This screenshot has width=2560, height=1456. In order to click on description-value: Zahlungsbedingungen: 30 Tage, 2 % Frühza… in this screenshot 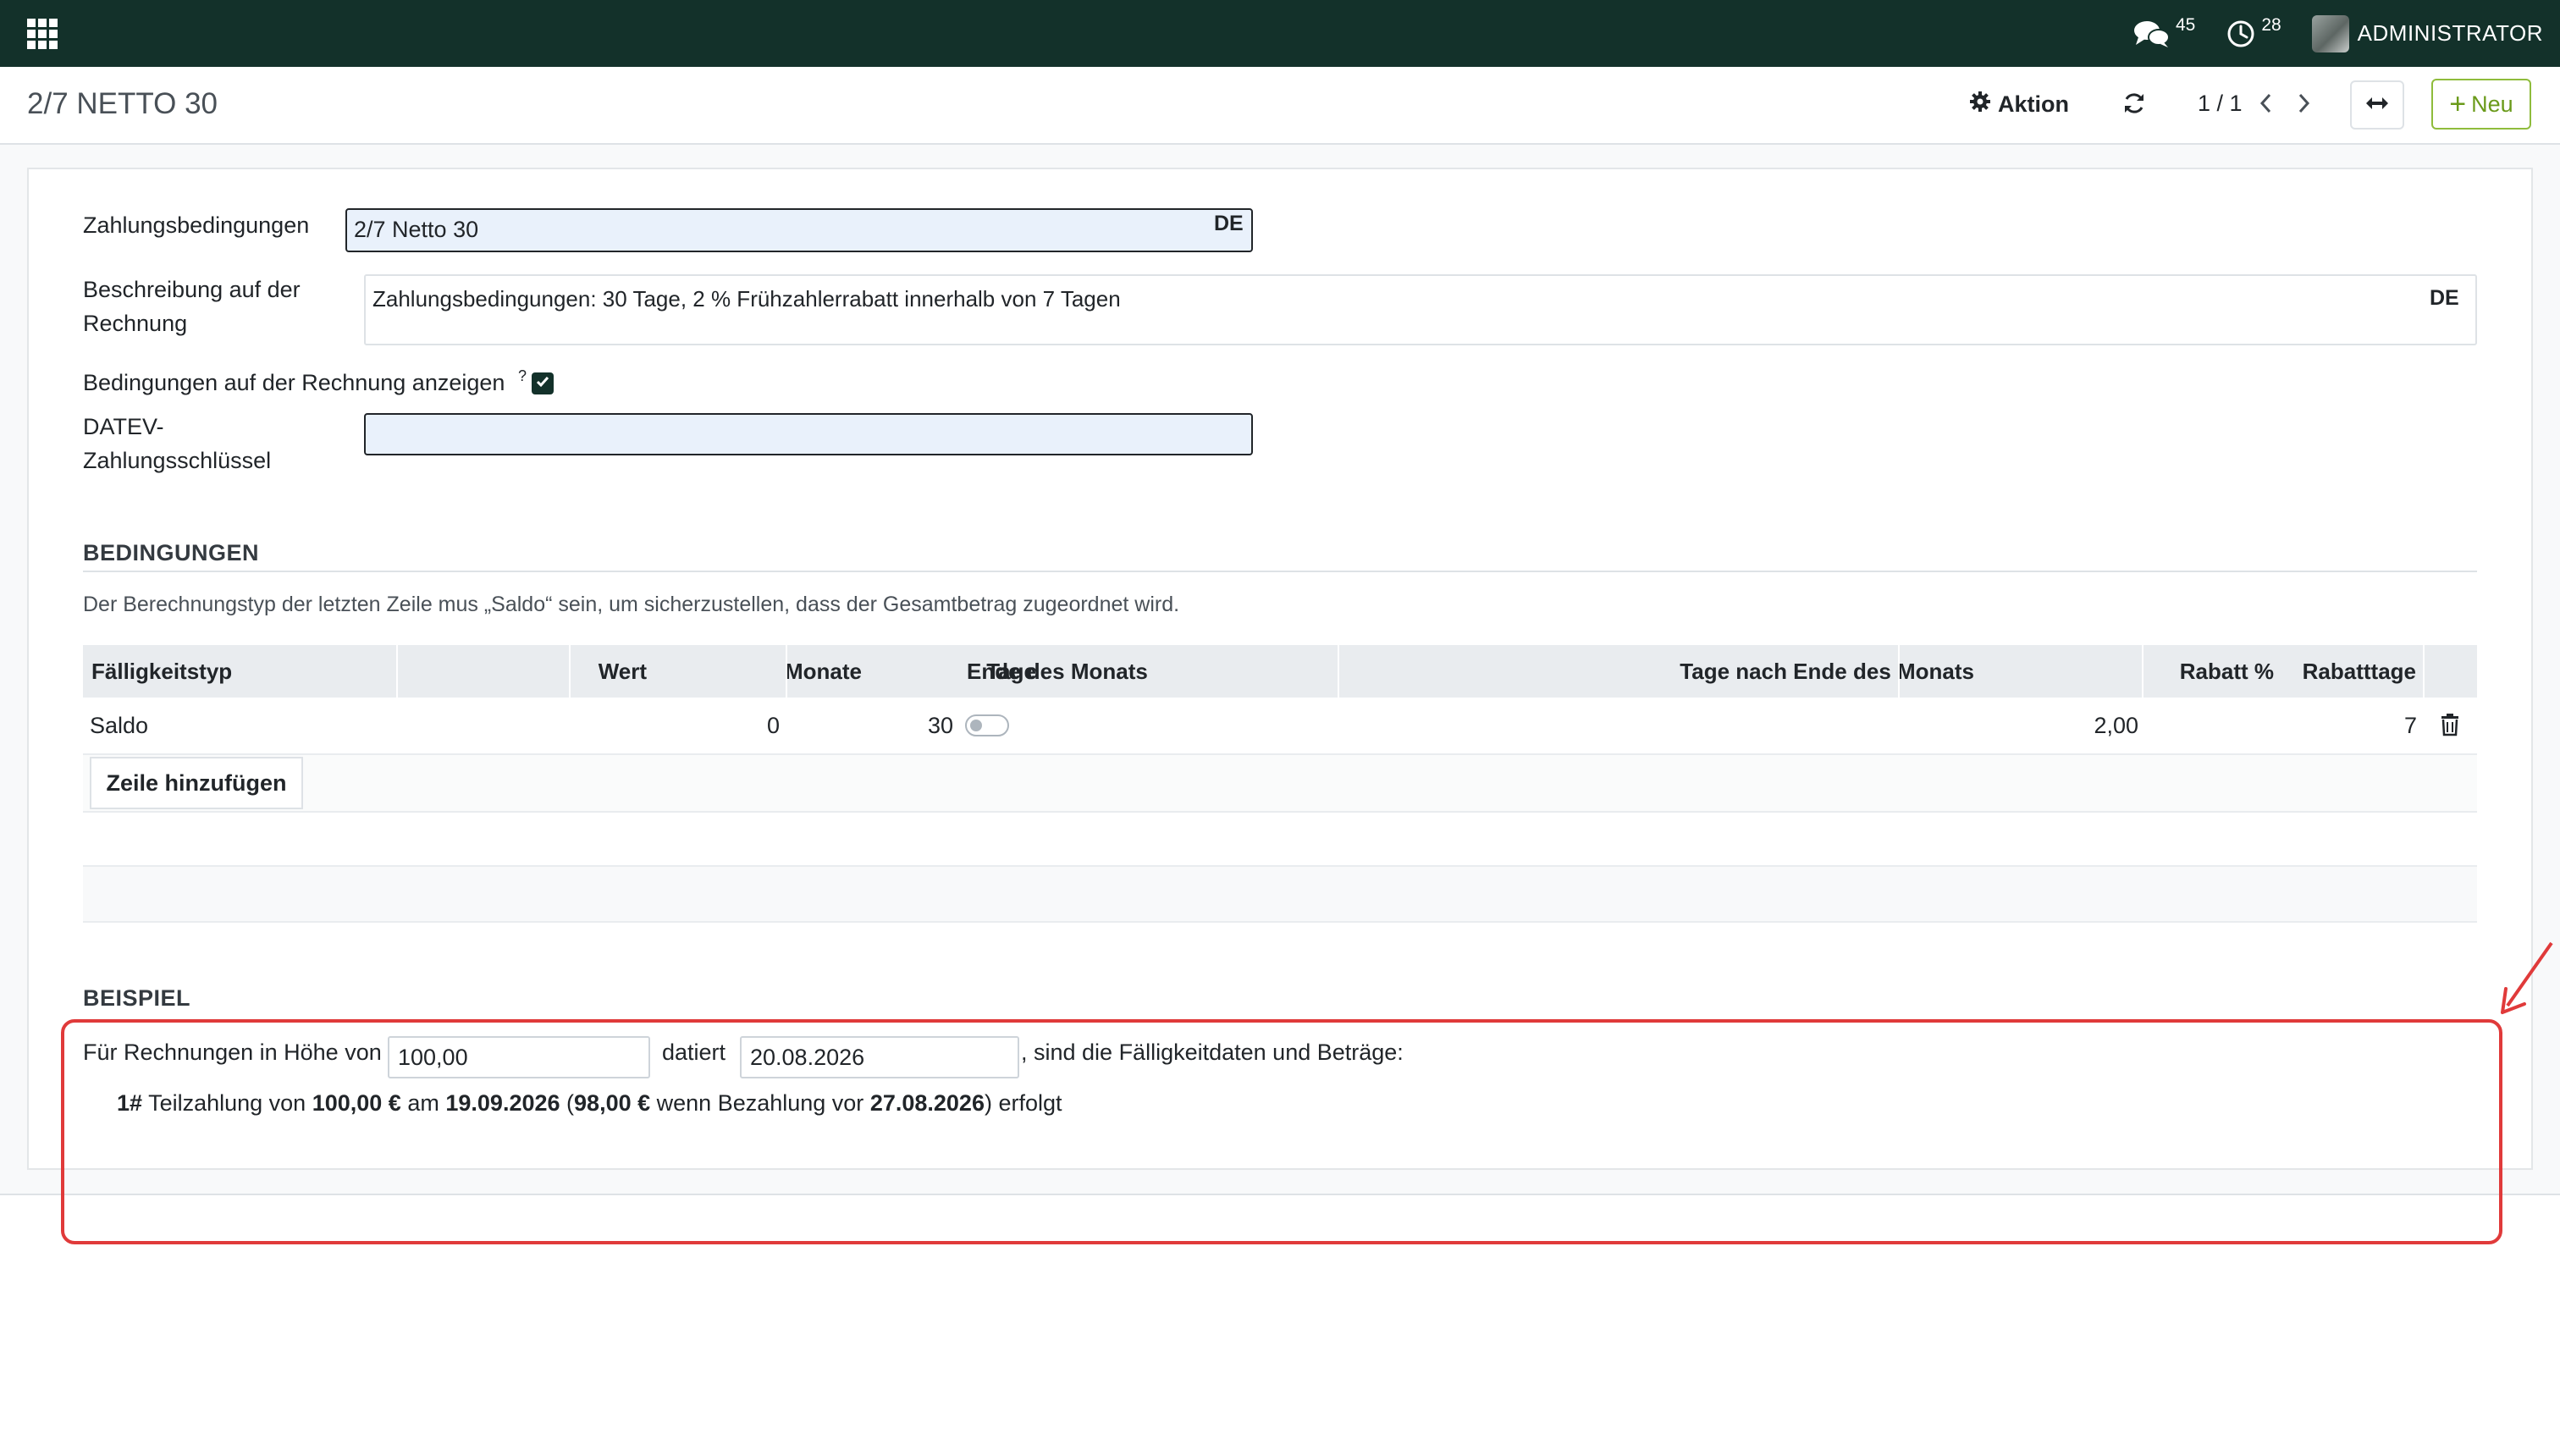, I will do `click(746, 299)`.